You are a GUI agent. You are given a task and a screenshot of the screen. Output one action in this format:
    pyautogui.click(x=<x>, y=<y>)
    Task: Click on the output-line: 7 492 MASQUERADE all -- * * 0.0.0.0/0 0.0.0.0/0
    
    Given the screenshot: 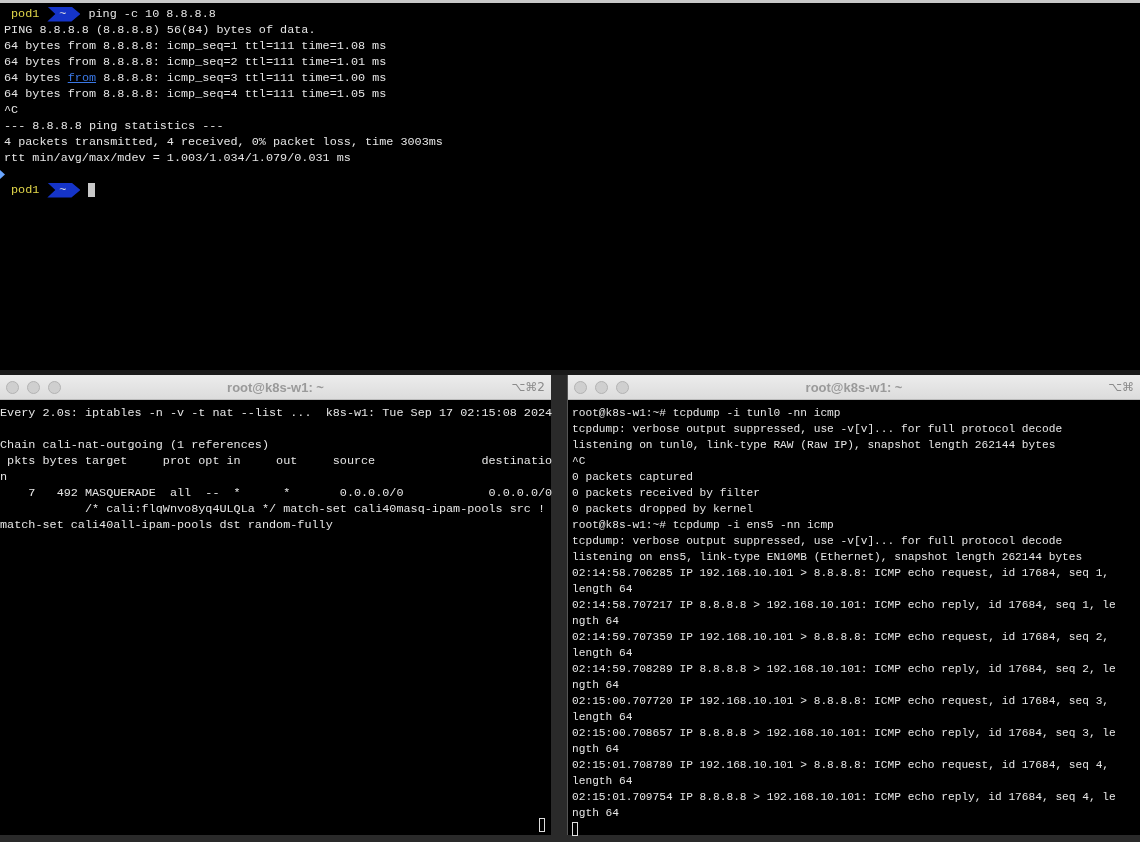 What is the action you would take?
    pyautogui.click(x=290, y=493)
    